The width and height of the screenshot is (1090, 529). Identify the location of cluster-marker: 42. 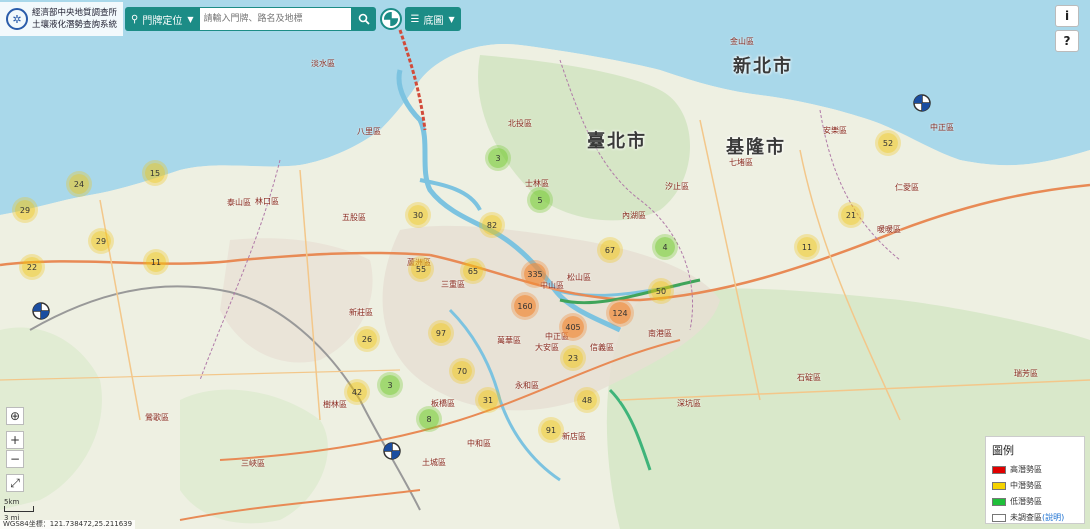
(357, 392).